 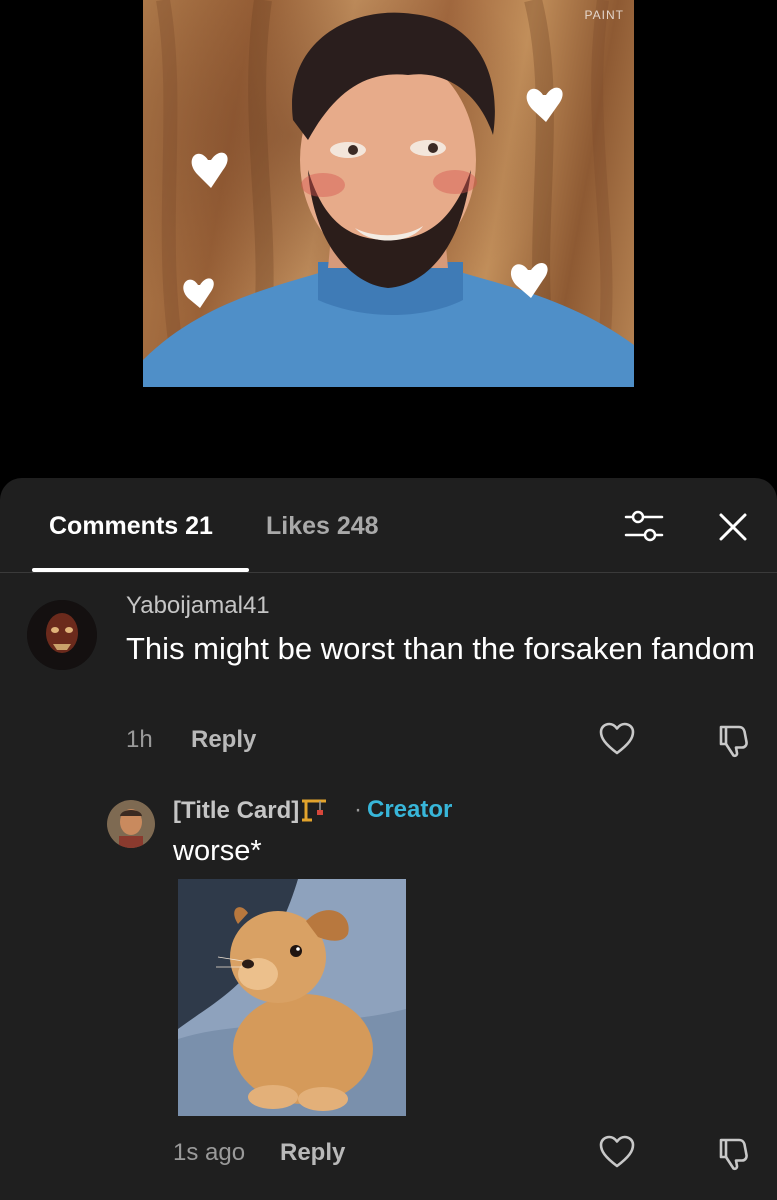 What do you see at coordinates (314, 810) in the screenshot?
I see `crane-icon` at bounding box center [314, 810].